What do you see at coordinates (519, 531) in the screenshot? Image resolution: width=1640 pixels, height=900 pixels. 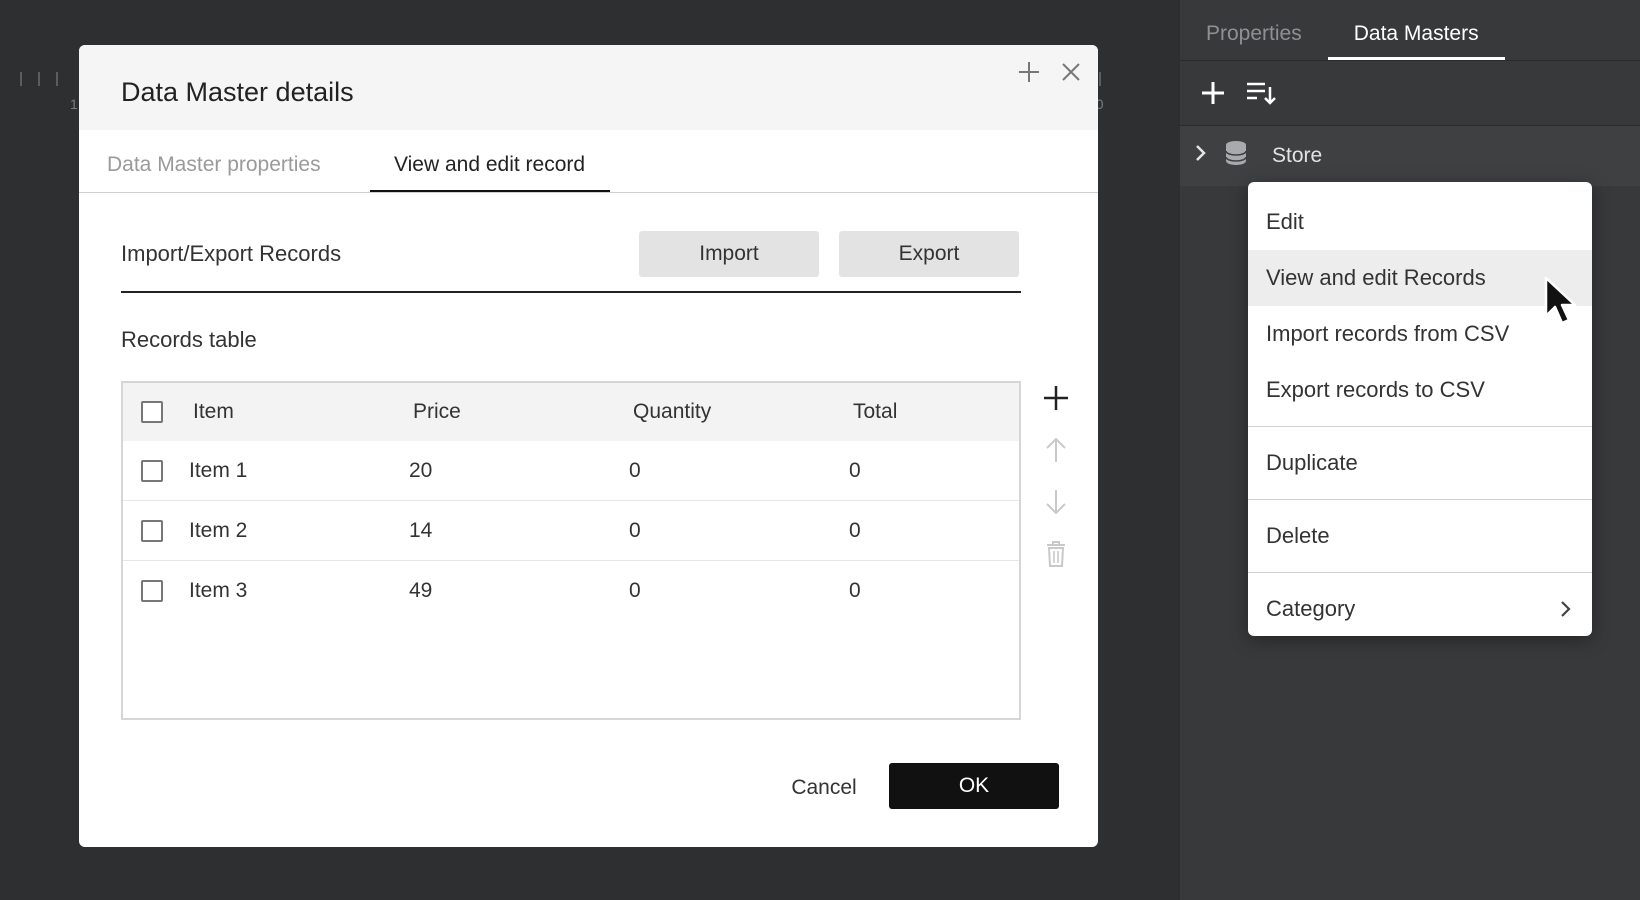 I see `cell-price: 14` at bounding box center [519, 531].